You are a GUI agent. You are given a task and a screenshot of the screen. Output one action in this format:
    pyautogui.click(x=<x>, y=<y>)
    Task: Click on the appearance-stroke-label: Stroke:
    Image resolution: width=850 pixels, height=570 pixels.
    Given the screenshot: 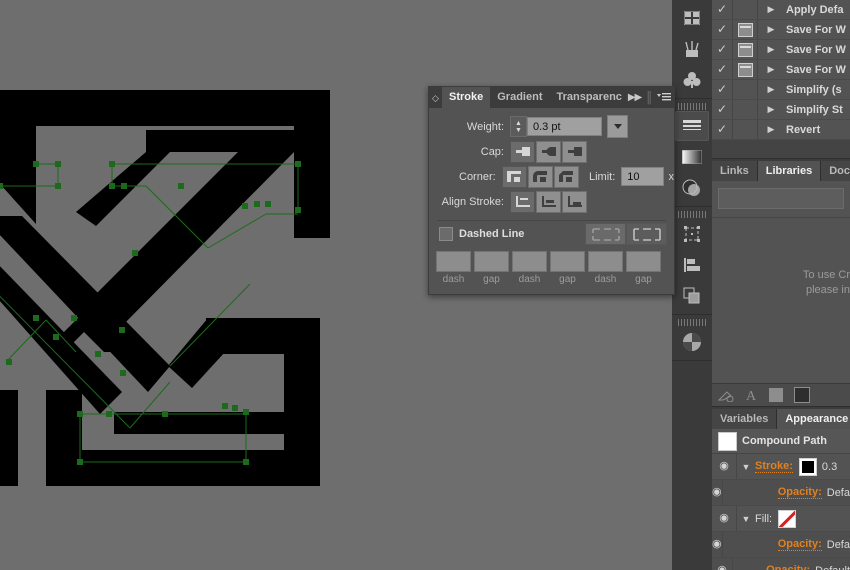 What is the action you would take?
    pyautogui.click(x=774, y=466)
    